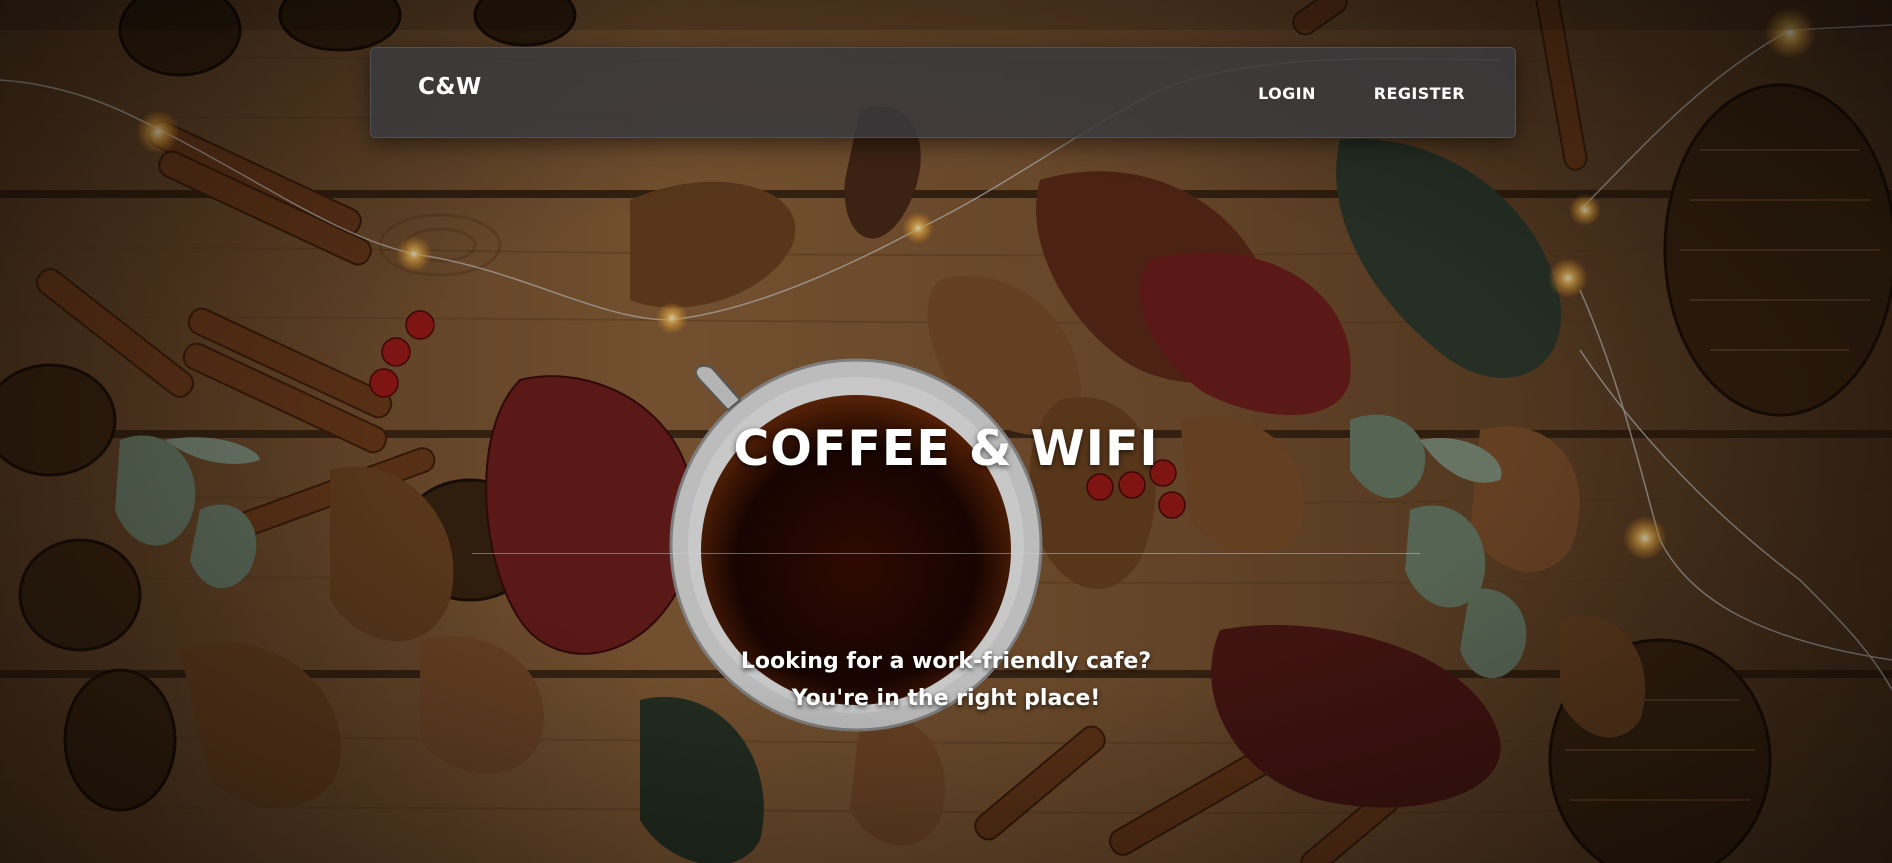 Image resolution: width=1892 pixels, height=863 pixels. I want to click on register-link: REGISTER, so click(1419, 93).